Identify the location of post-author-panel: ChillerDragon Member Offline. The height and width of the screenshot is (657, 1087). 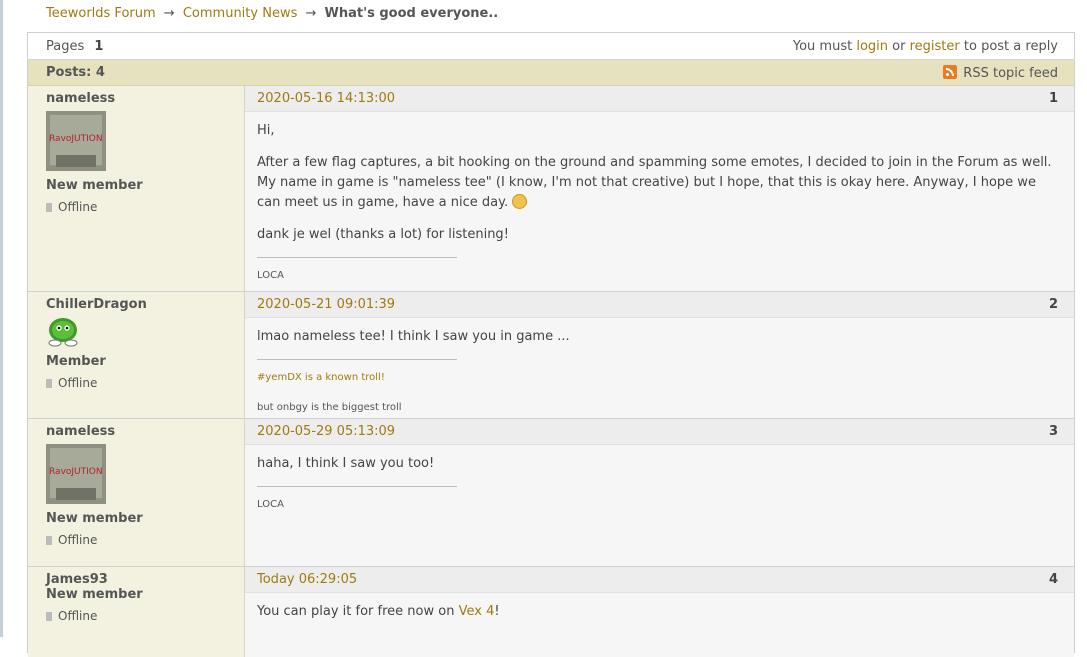
(136, 355).